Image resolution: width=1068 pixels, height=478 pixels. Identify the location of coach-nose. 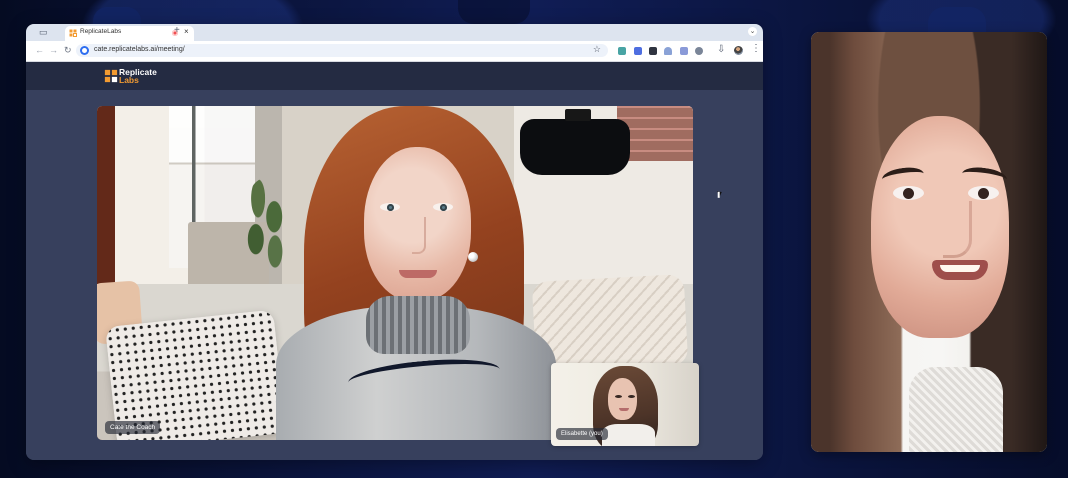
(419, 235).